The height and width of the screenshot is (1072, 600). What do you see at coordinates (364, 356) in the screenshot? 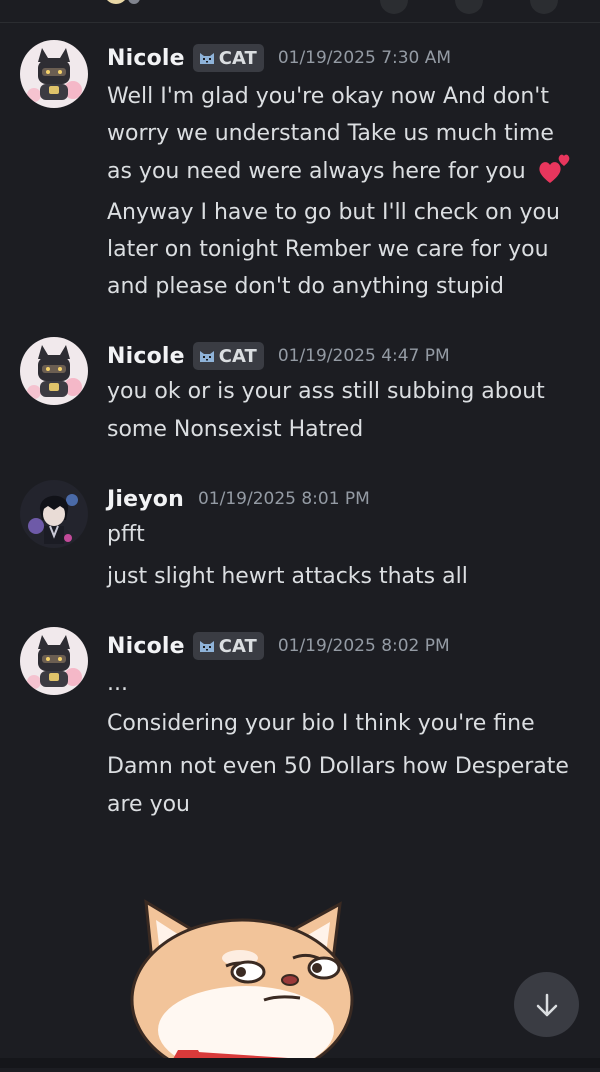
I see `timestamp: 01/19/2025 4:47 PM` at bounding box center [364, 356].